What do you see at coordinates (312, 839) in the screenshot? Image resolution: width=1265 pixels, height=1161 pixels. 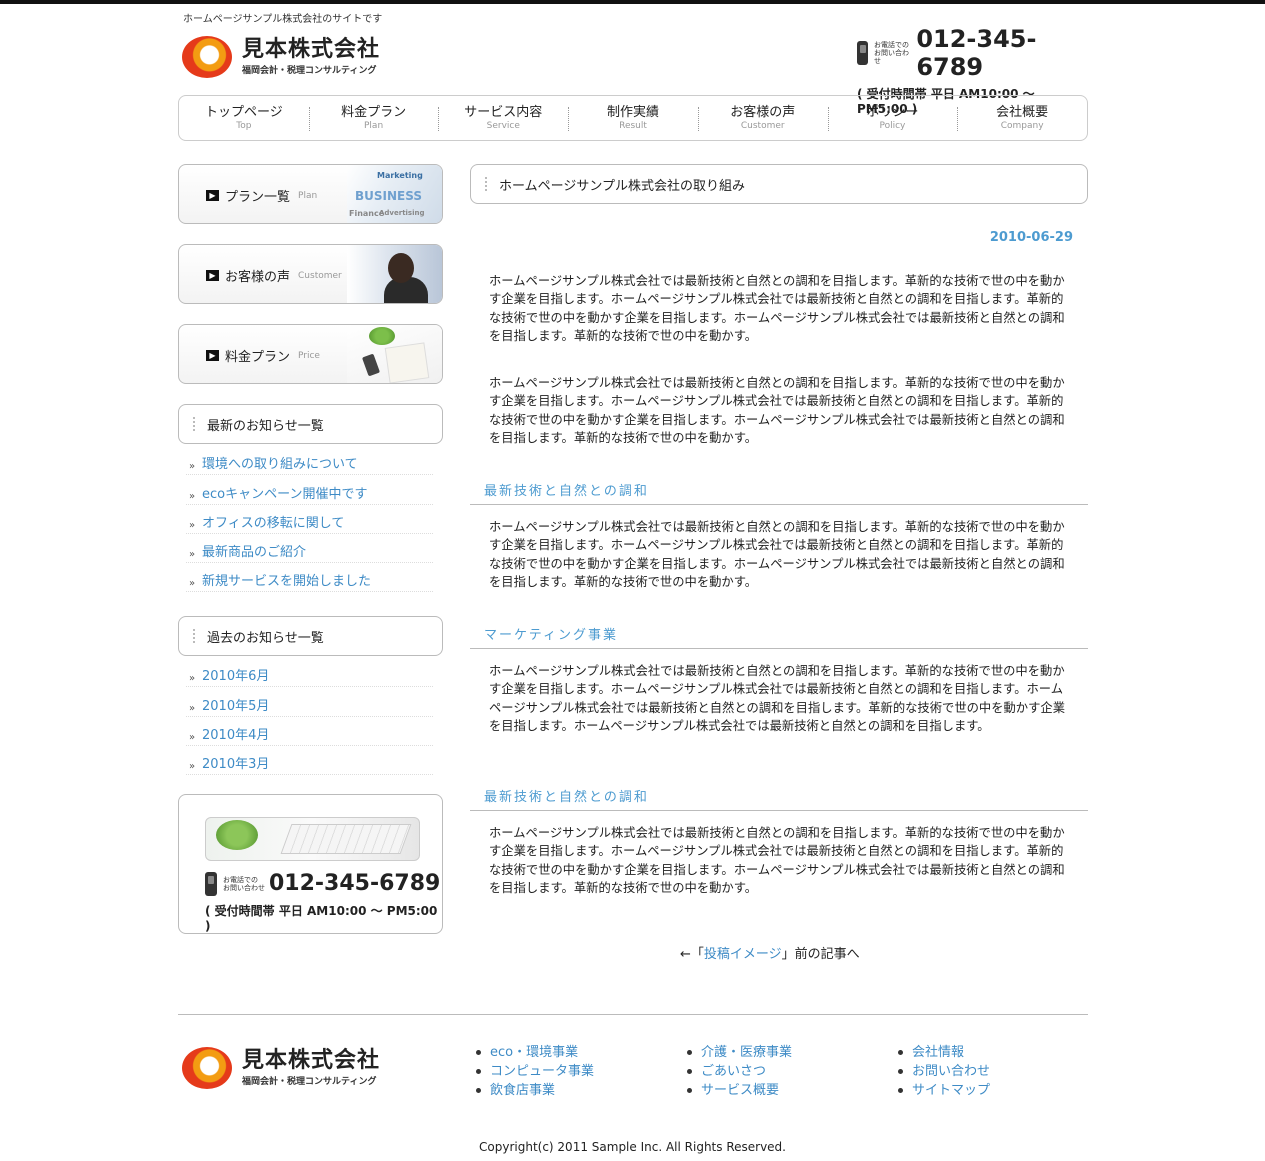 I see `office-desk-image` at bounding box center [312, 839].